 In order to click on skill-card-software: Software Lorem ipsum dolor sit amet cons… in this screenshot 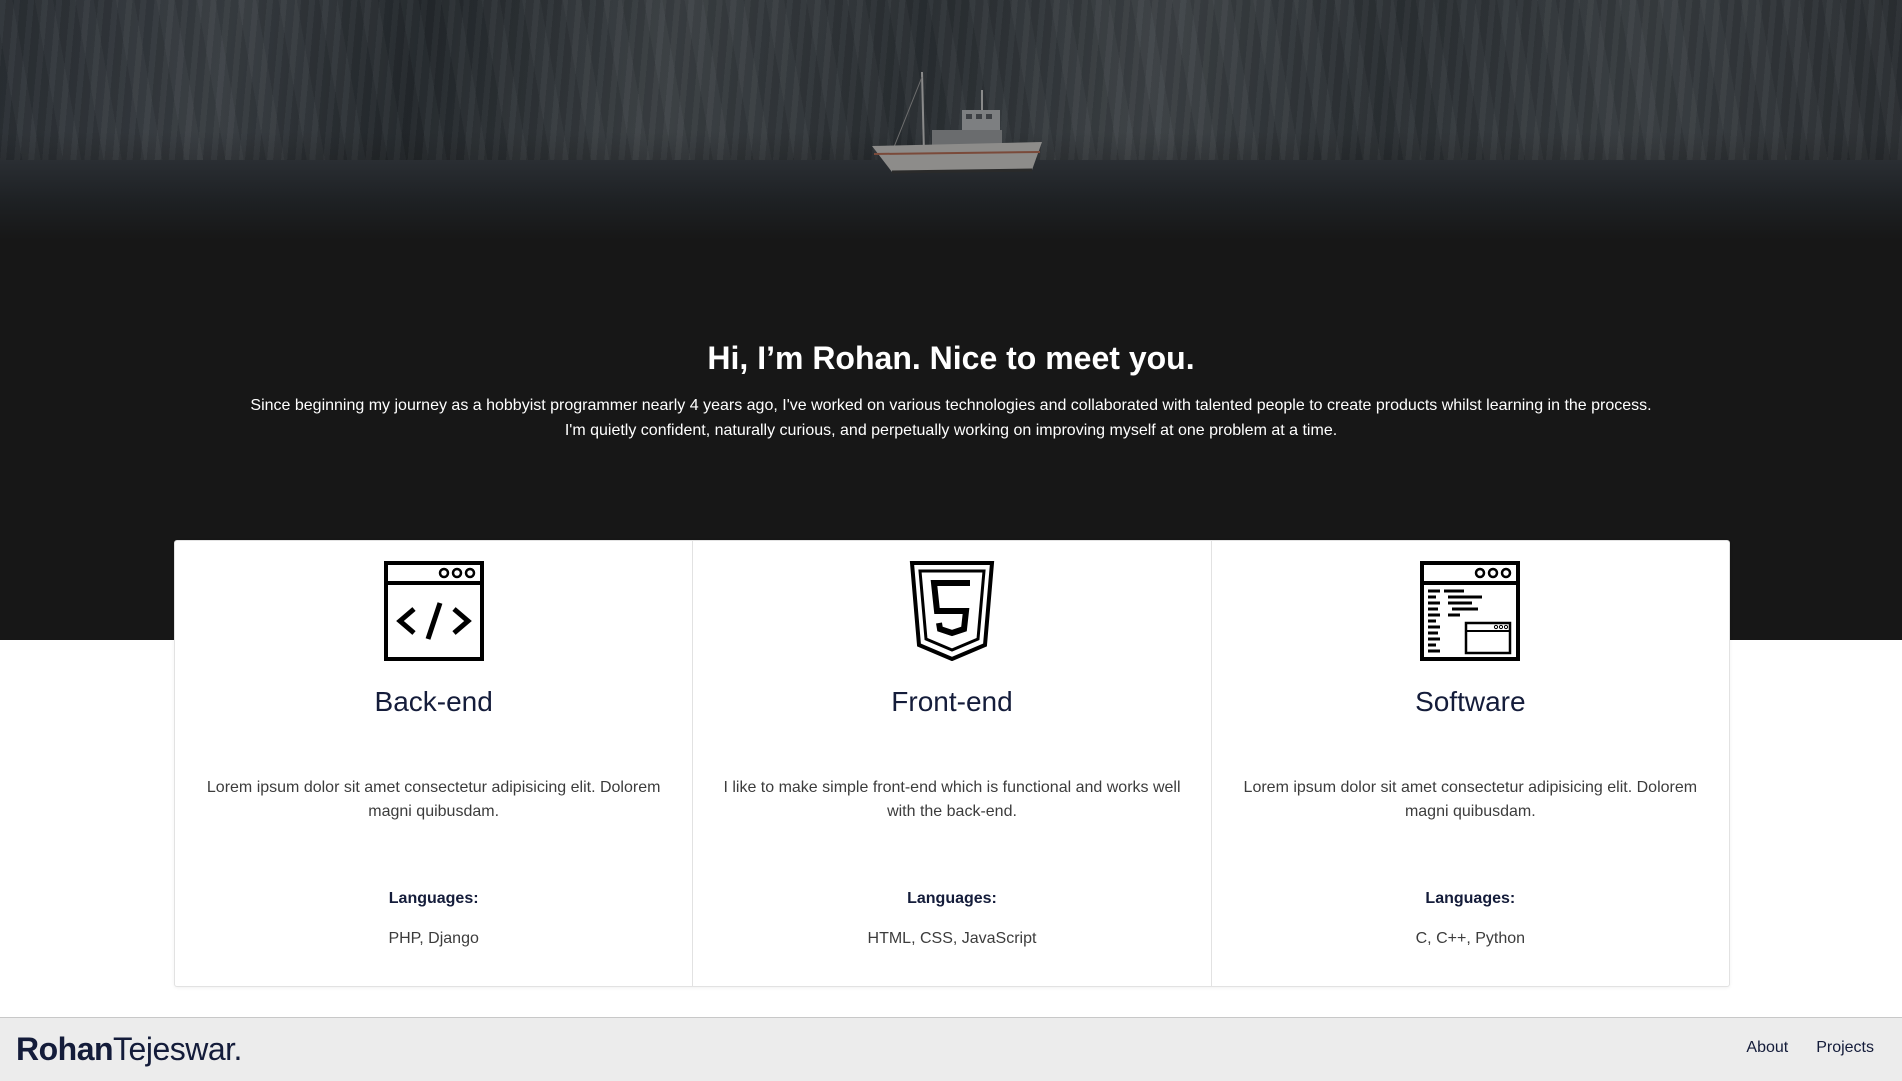, I will do `click(1470, 763)`.